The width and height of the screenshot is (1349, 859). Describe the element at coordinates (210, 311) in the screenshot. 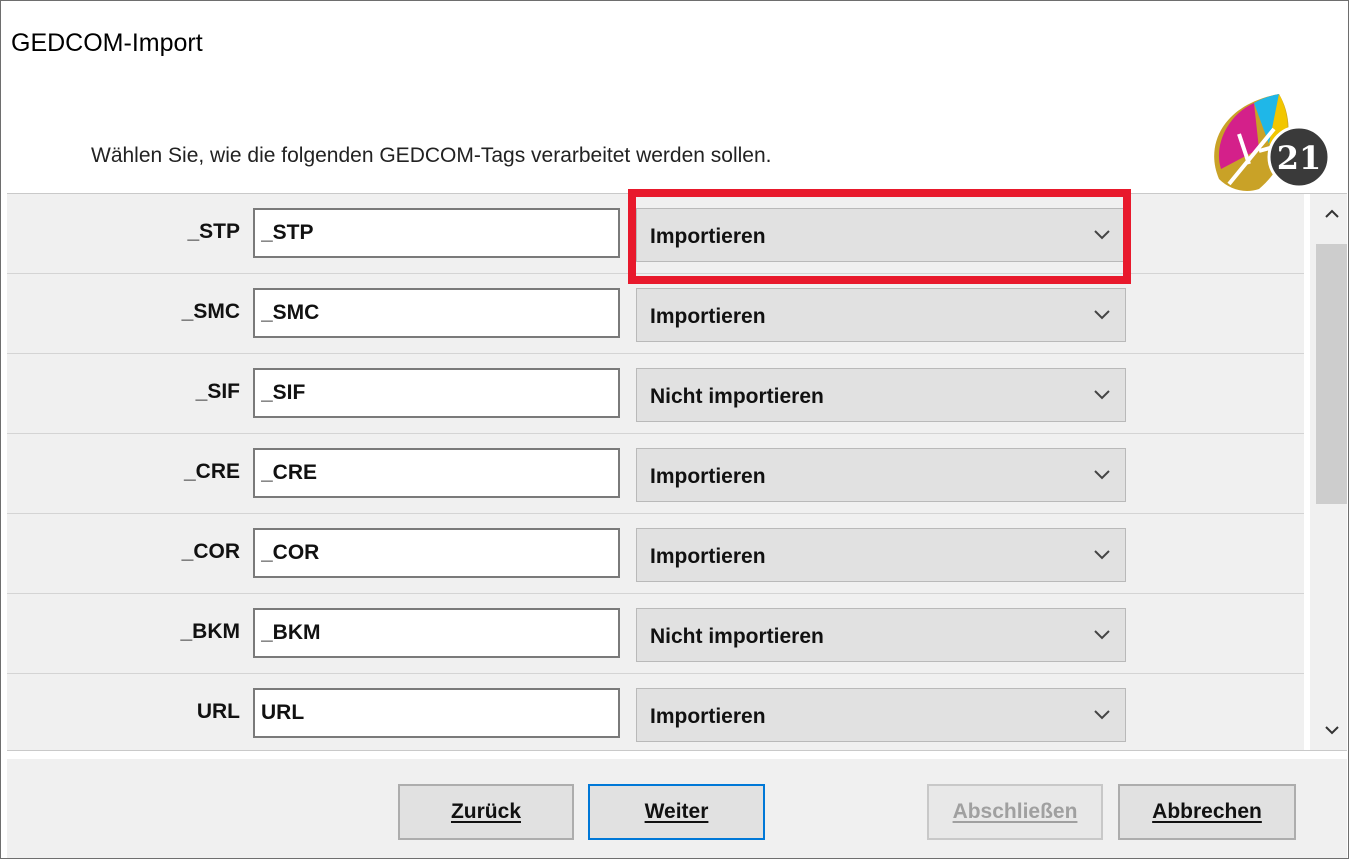

I see `tag-label: _SMC` at that location.